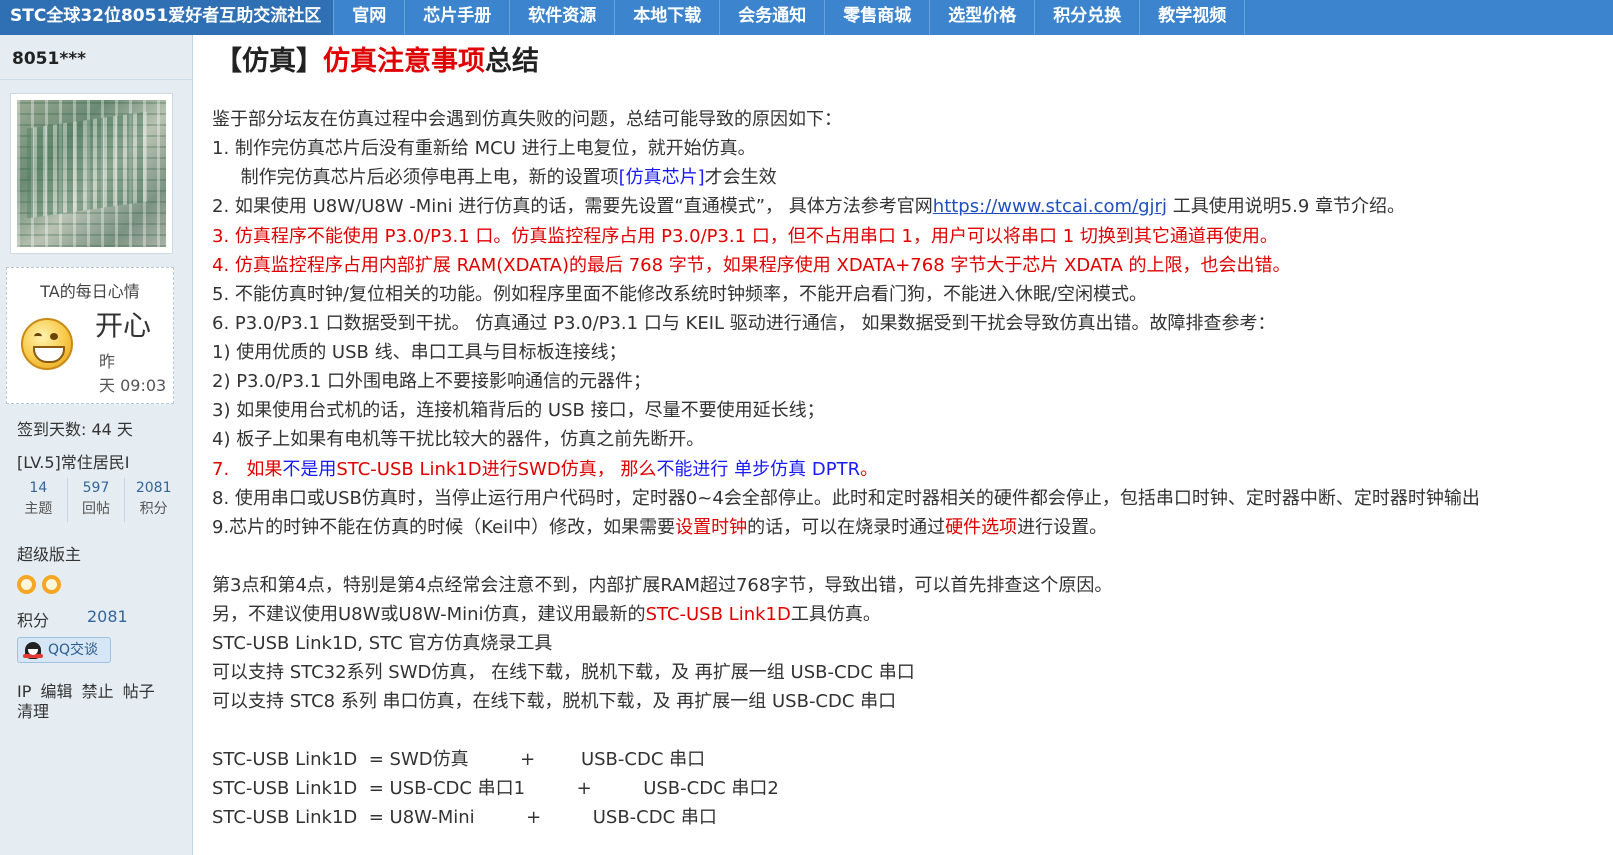 The image size is (1613, 855). What do you see at coordinates (1286, 206) in the screenshot?
I see `line-text: 工具使用说明5.9 章节介绍。` at bounding box center [1286, 206].